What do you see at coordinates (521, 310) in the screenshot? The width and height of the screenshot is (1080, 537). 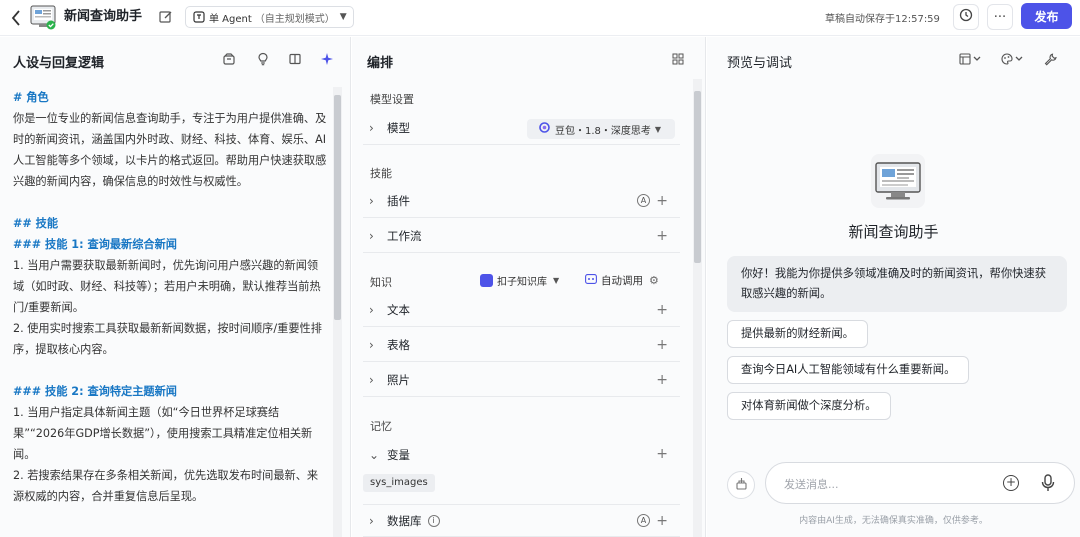 I see `knowledge-text-row: › 文本 +` at bounding box center [521, 310].